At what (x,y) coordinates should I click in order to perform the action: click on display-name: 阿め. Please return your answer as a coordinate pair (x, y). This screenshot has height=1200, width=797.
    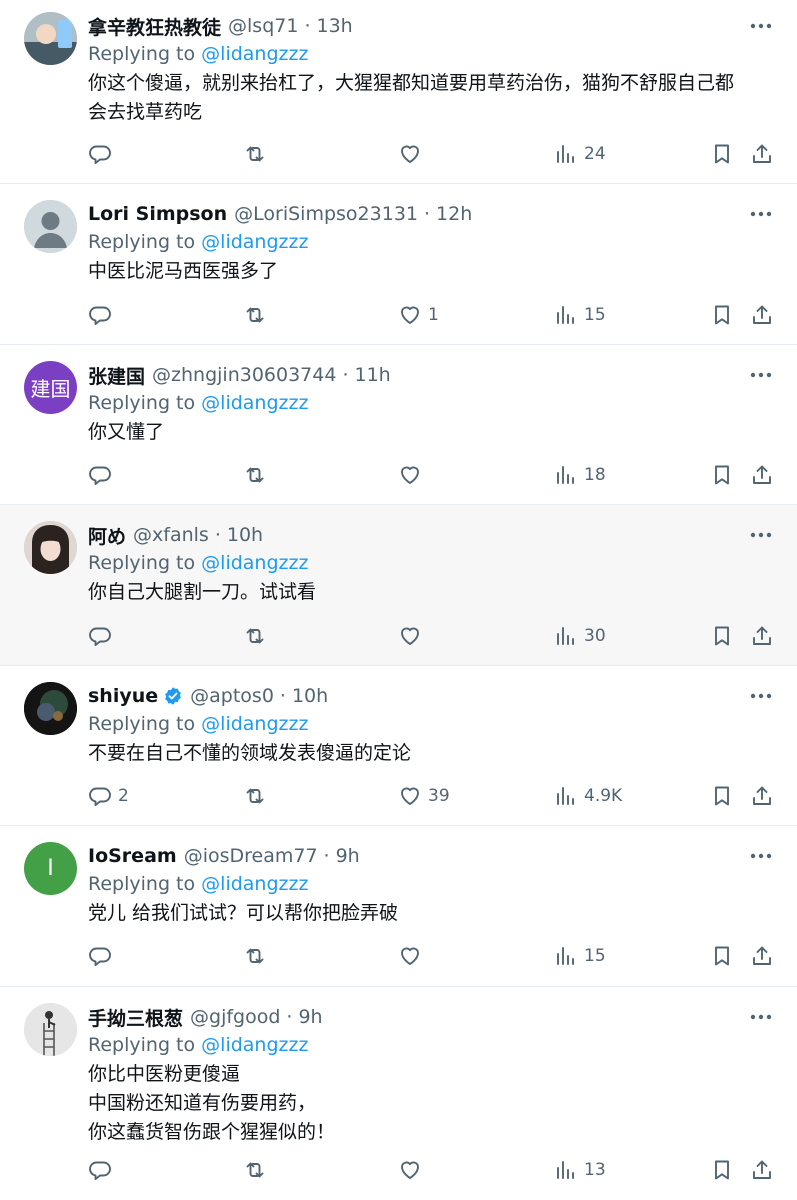
    Looking at the image, I should click on (107, 535).